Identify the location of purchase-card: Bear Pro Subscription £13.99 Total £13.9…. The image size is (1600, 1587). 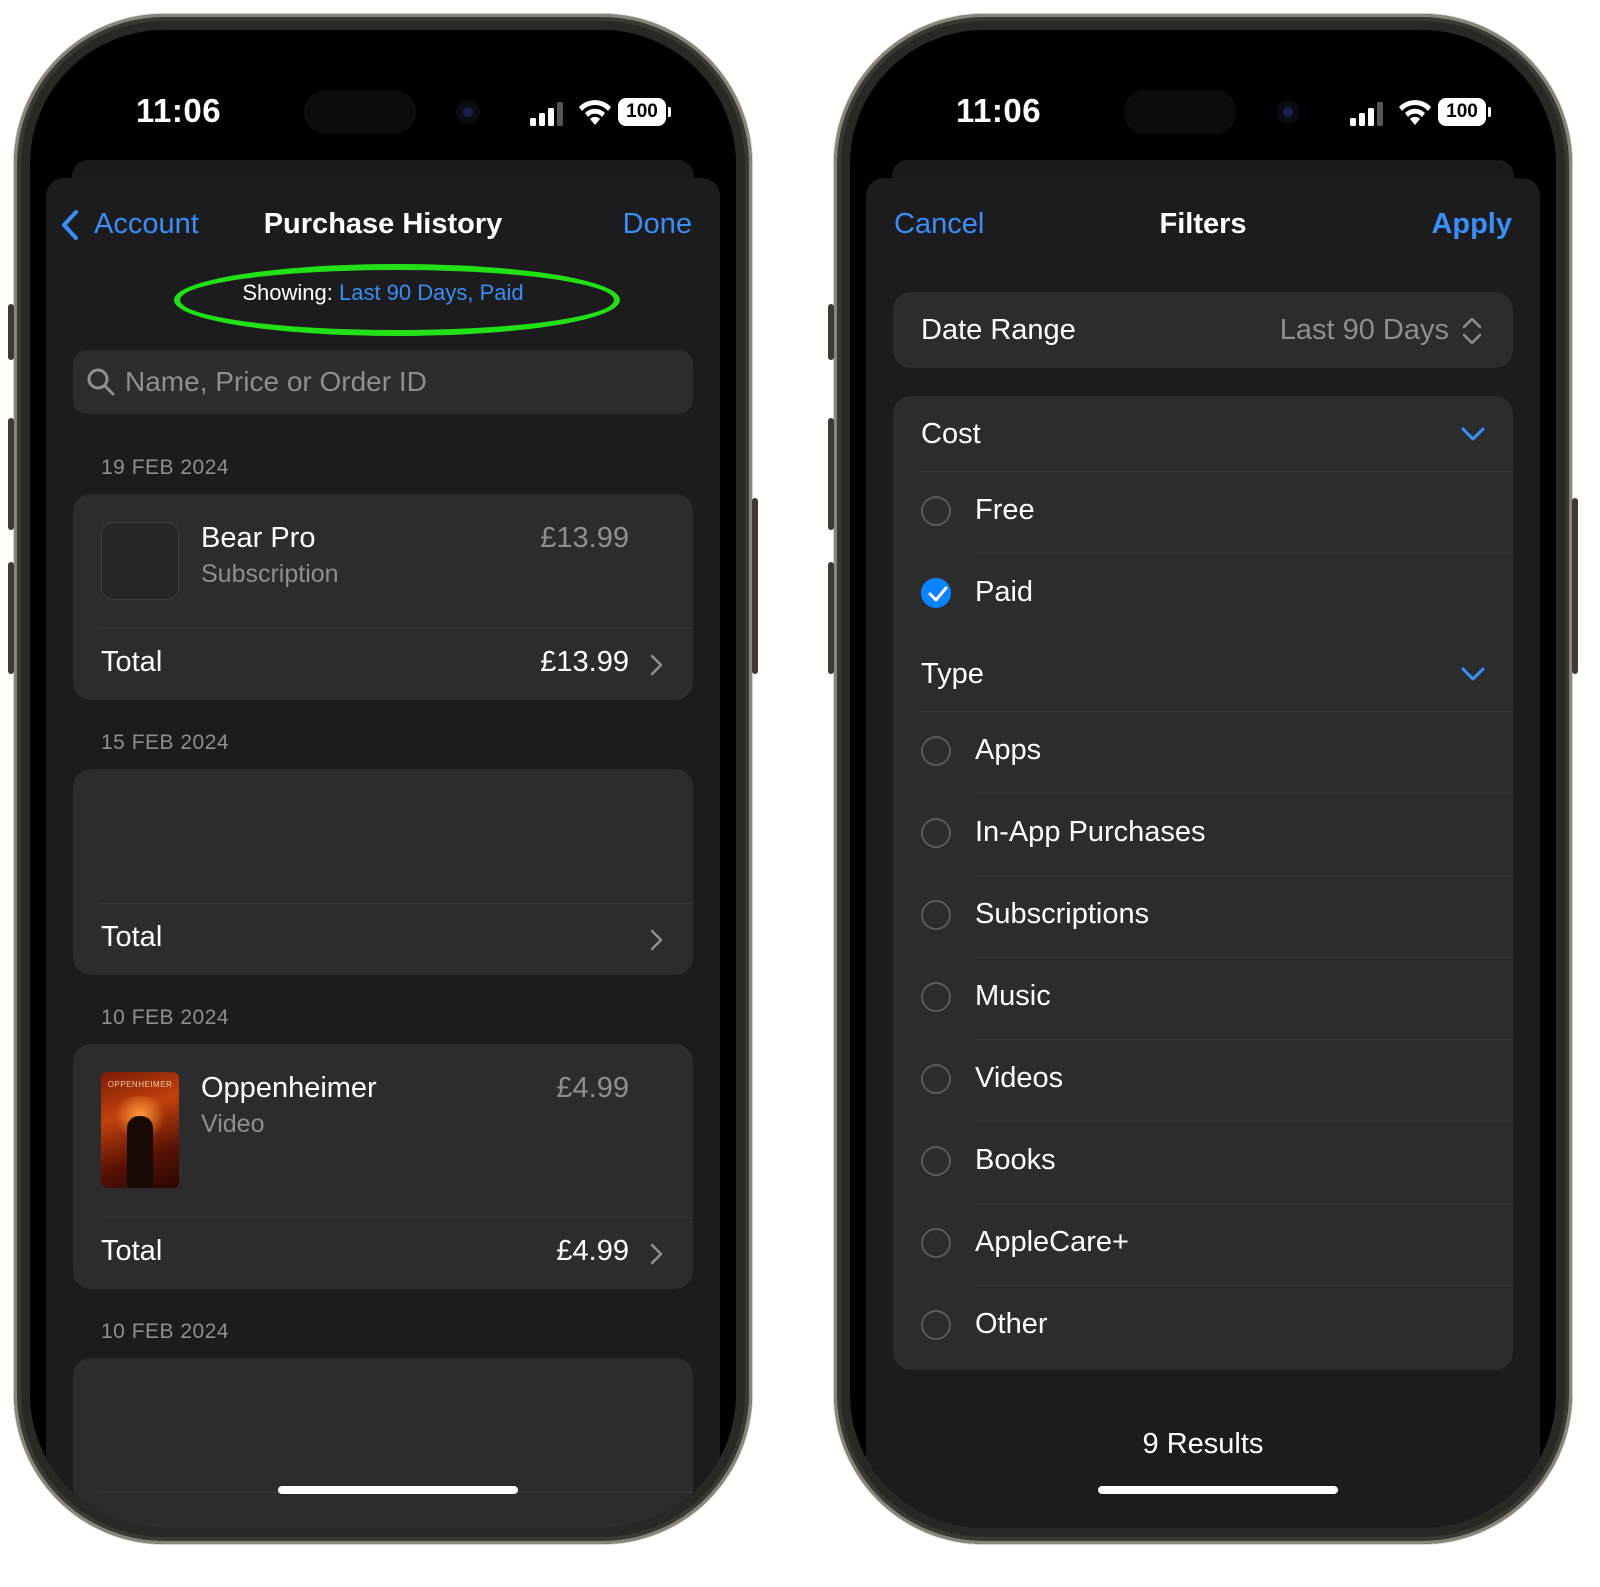
(383, 597).